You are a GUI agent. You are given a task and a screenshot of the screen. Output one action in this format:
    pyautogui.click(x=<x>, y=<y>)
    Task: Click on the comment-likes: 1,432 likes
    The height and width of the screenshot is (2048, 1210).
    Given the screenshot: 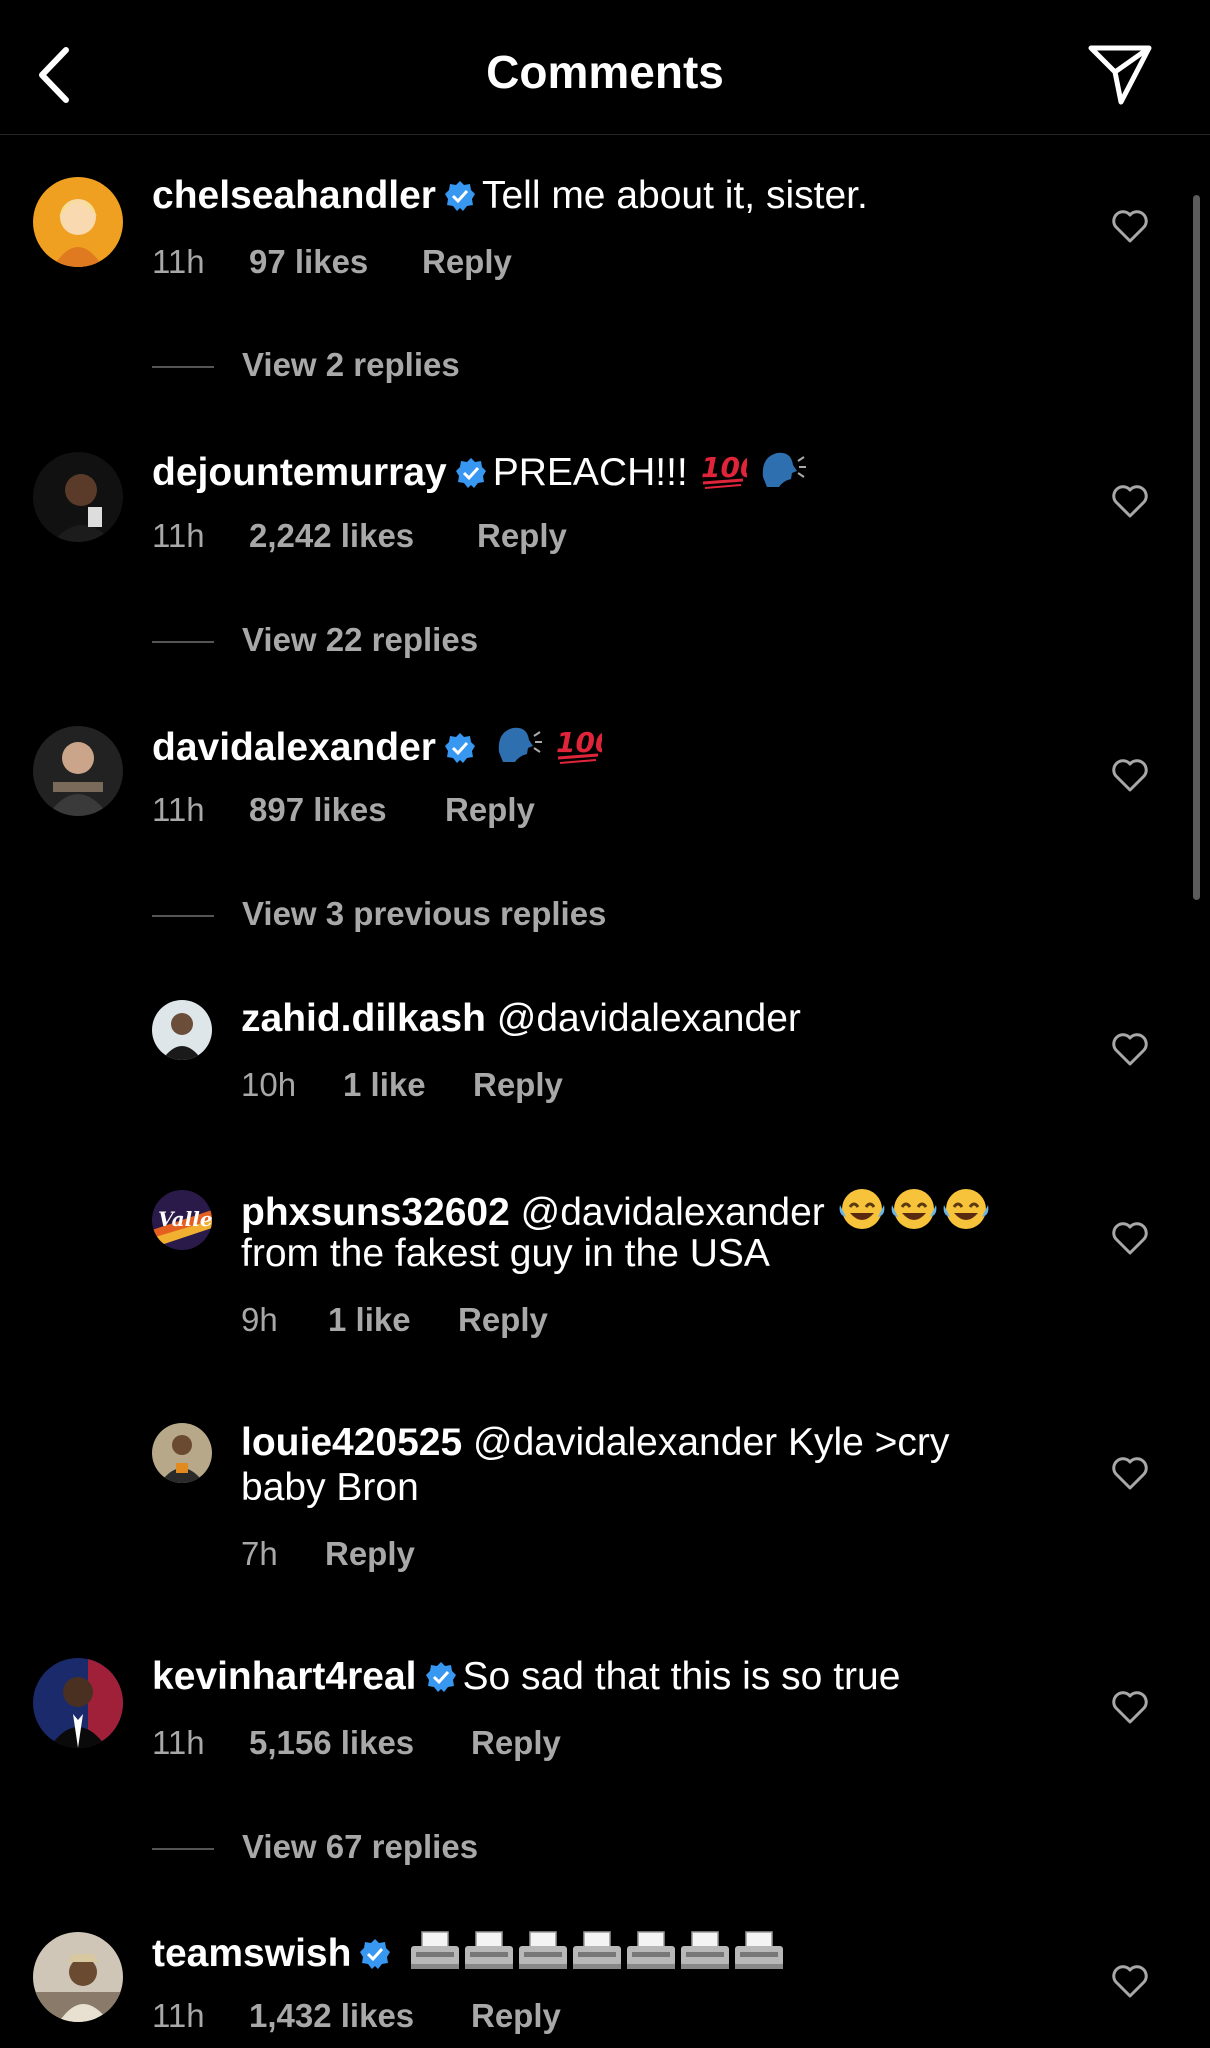 What is the action you would take?
    pyautogui.click(x=360, y=2016)
    